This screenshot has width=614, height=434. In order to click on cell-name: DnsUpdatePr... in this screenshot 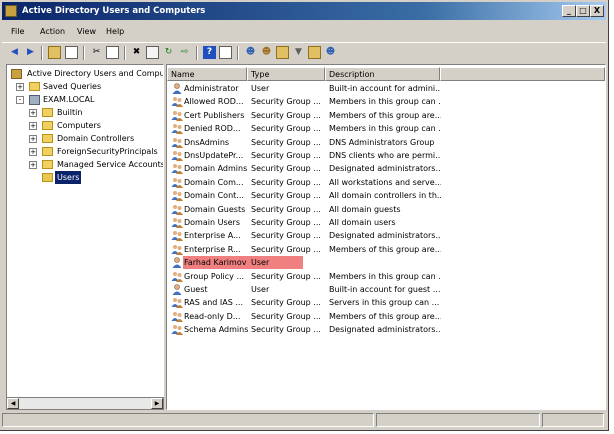, I will do `click(214, 155)`.